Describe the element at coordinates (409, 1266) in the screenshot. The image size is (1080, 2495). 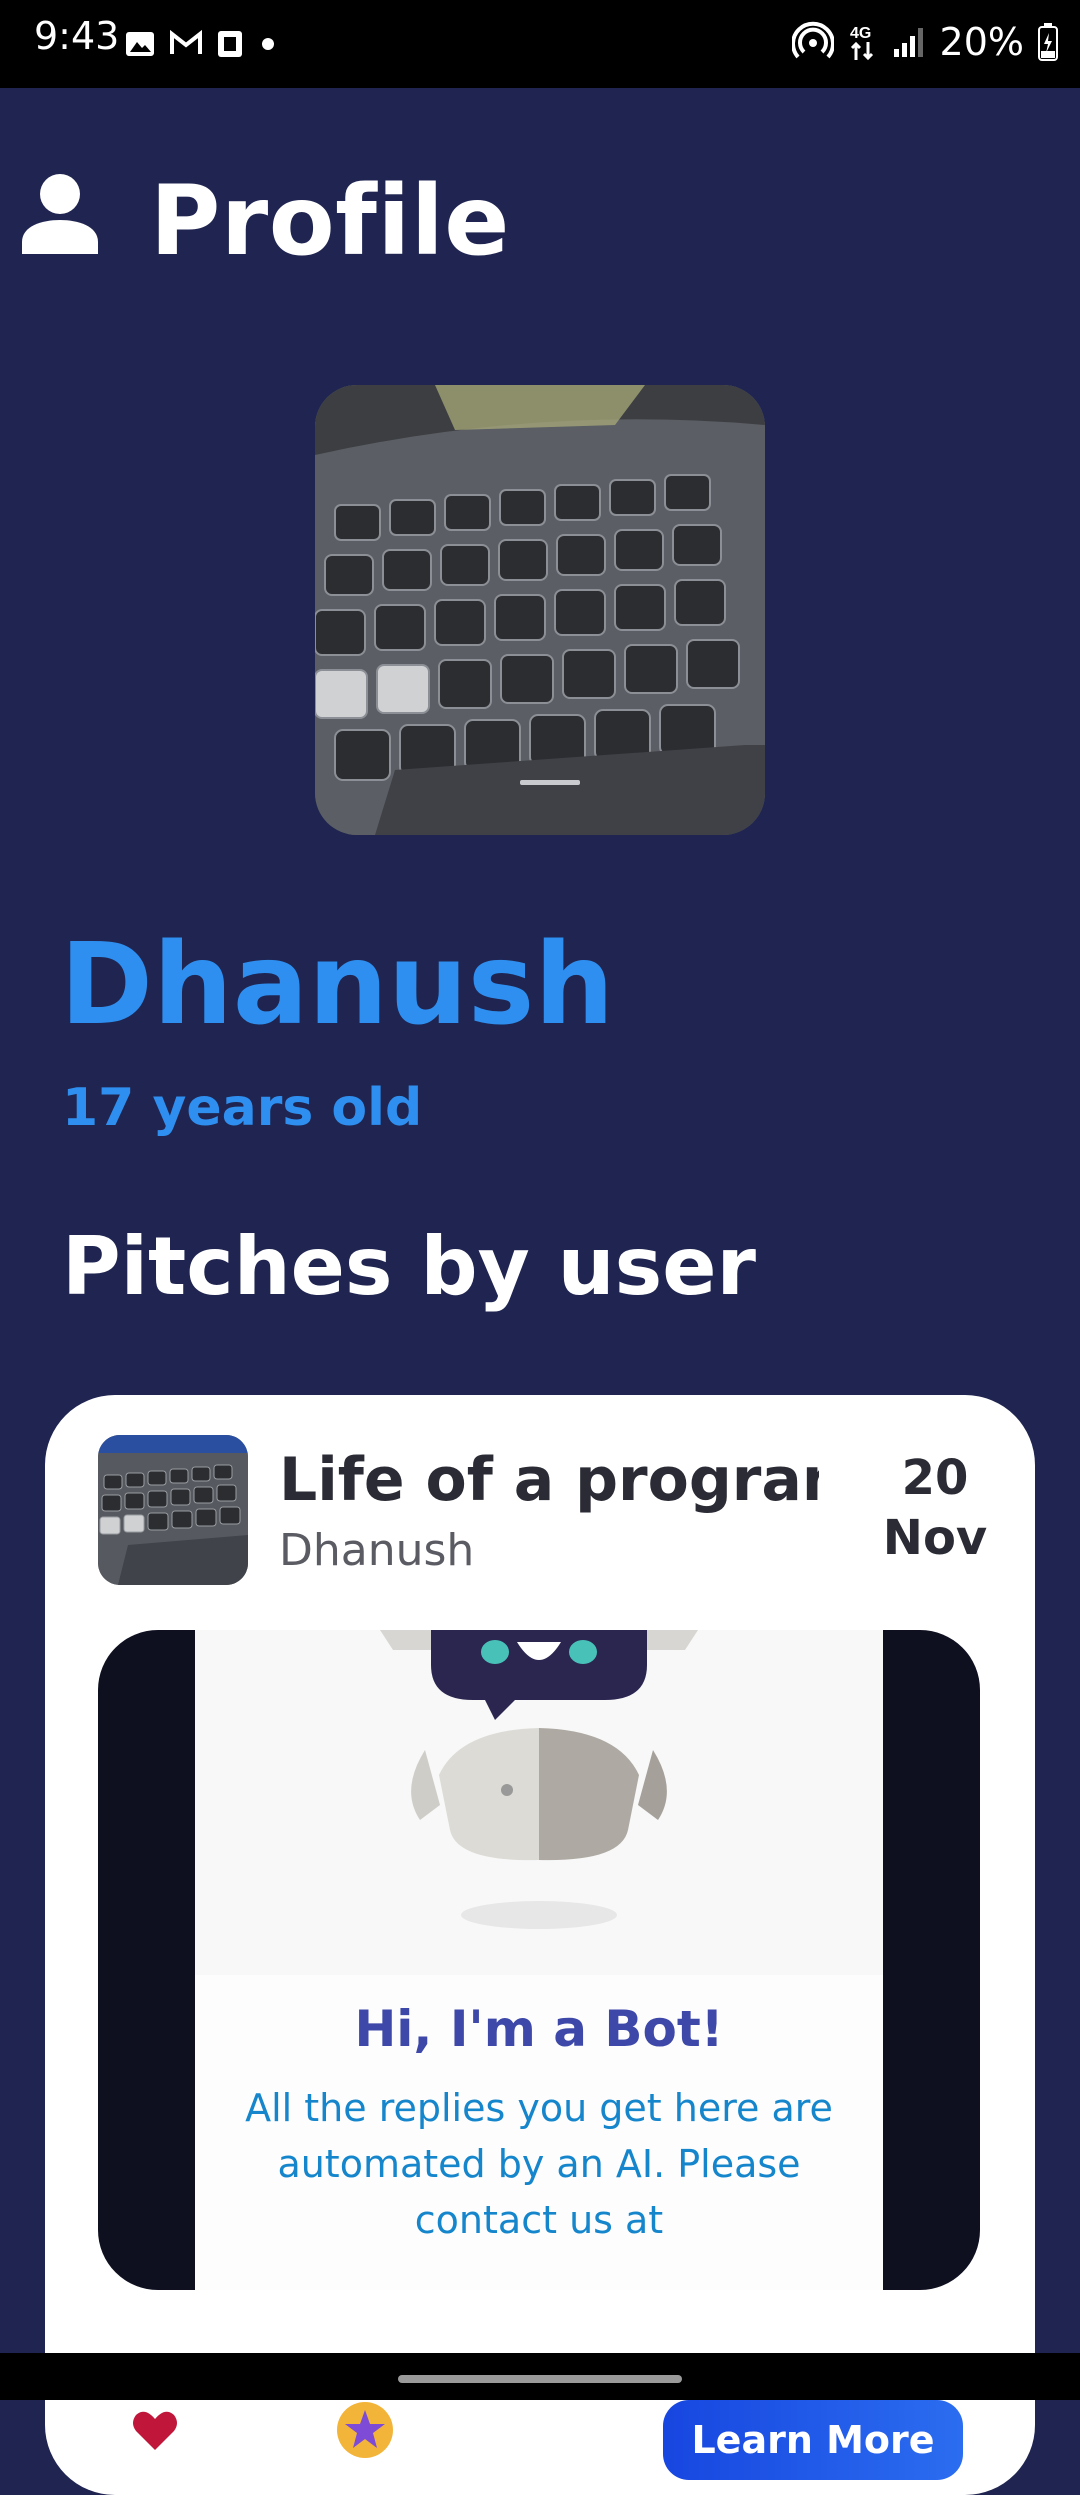
I see `section-title: Pitches by user` at that location.